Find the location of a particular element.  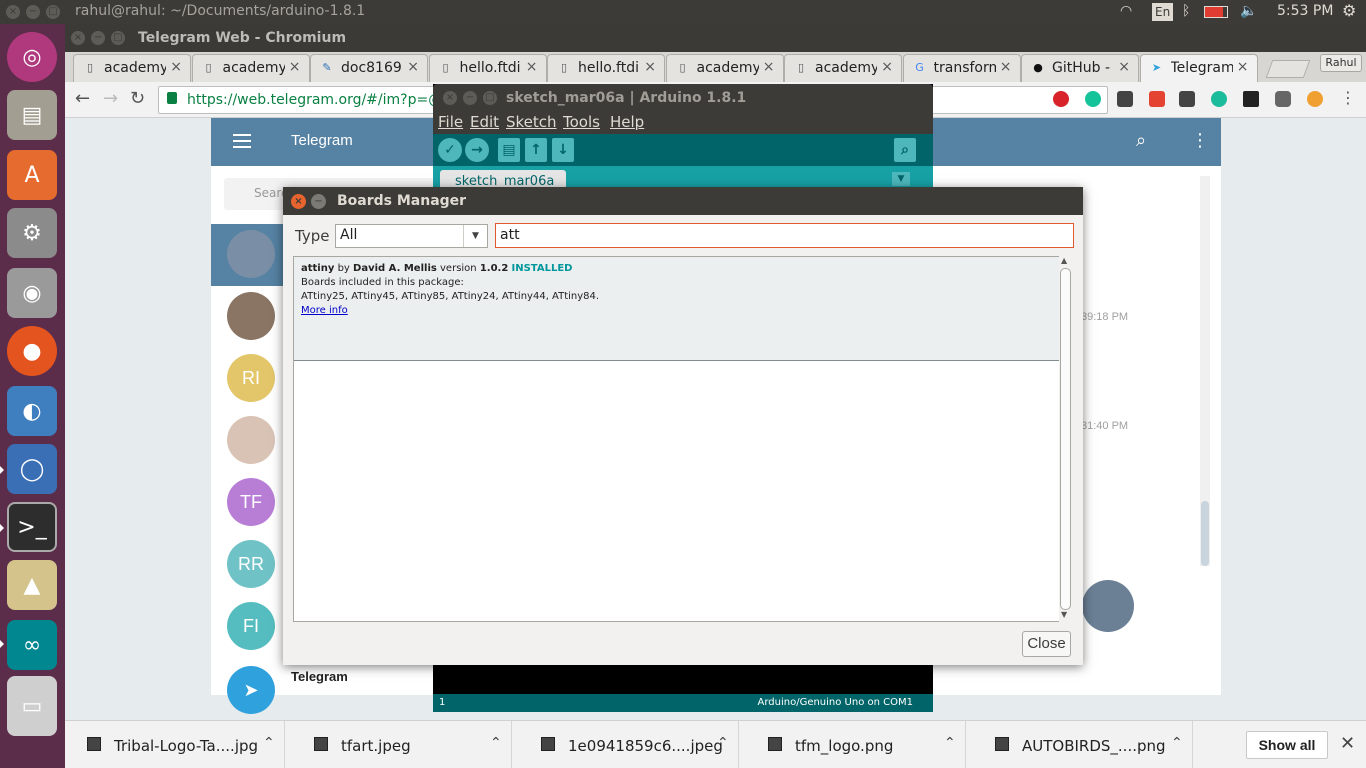

menu-tools: Tools is located at coordinates (581, 122).